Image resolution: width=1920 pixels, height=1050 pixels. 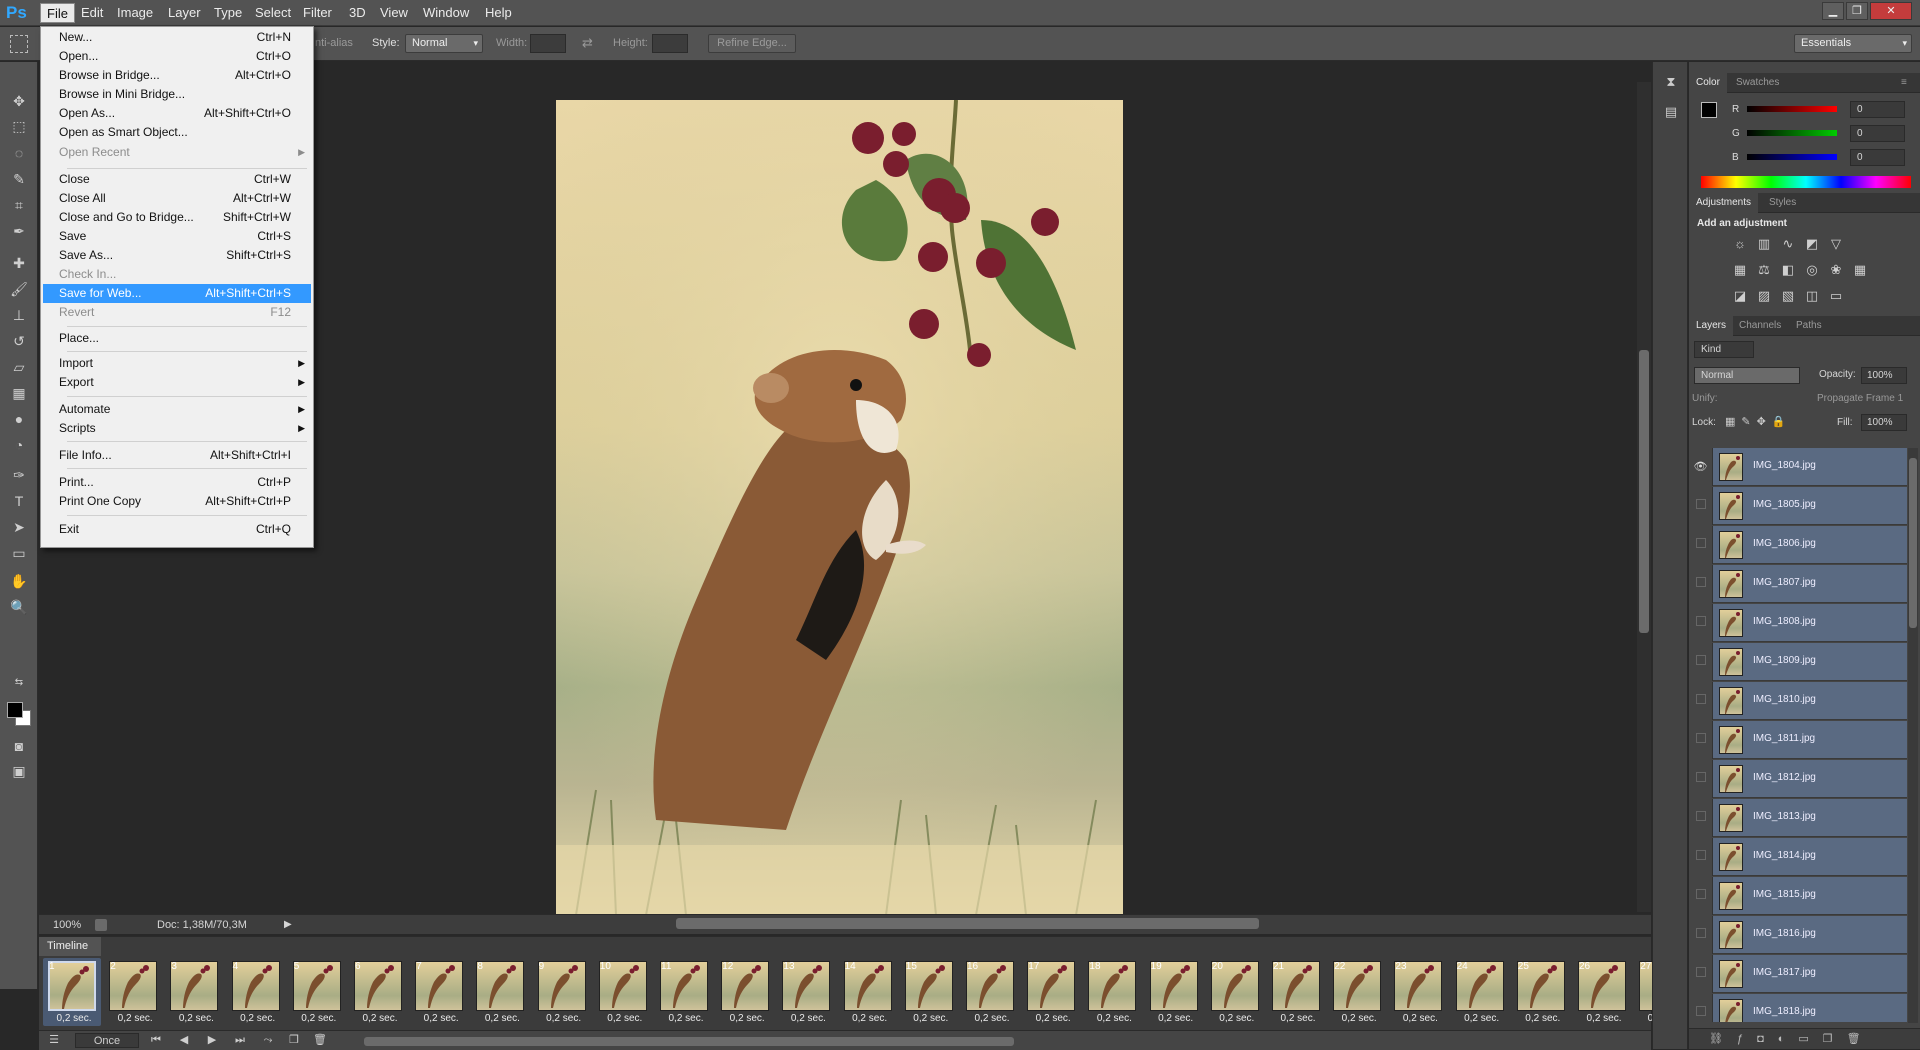 What do you see at coordinates (1418, 992) in the screenshot?
I see `timeline-frame: 23 0,2 sec.` at bounding box center [1418, 992].